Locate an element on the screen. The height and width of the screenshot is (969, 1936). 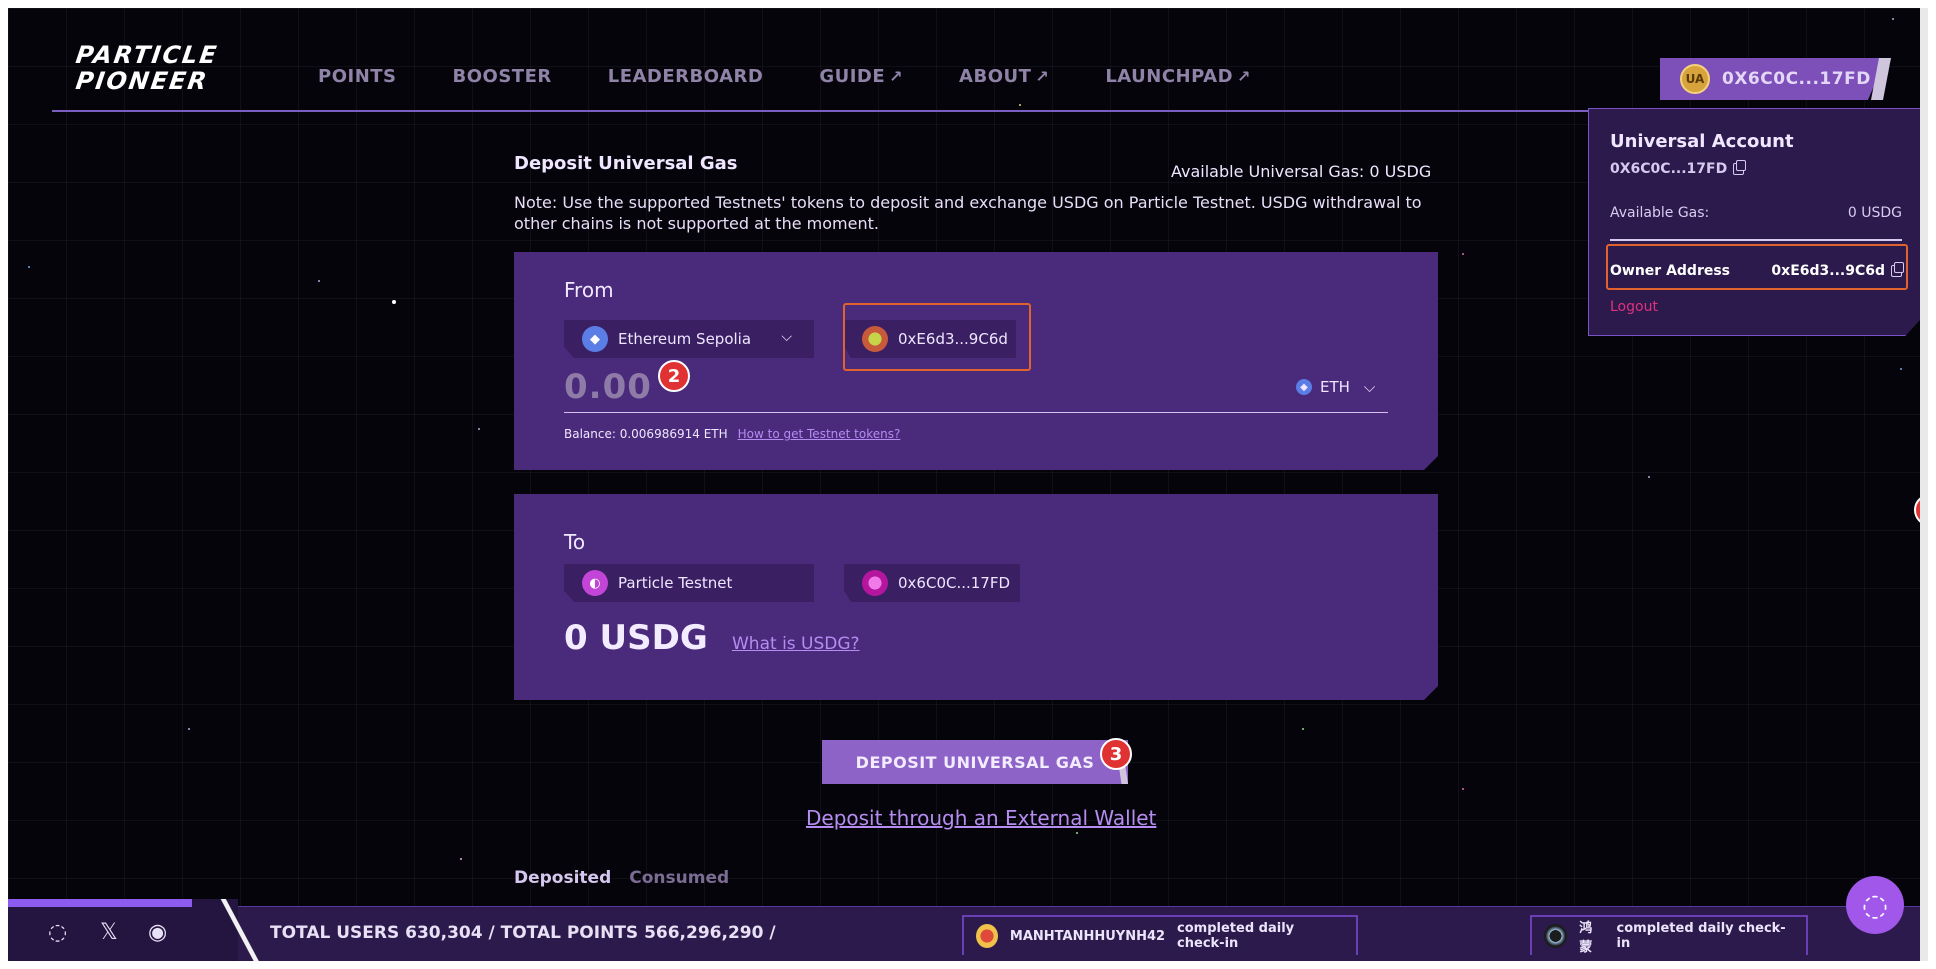
to-chain-display: ◐ Particle Testnet is located at coordinates (689, 583).